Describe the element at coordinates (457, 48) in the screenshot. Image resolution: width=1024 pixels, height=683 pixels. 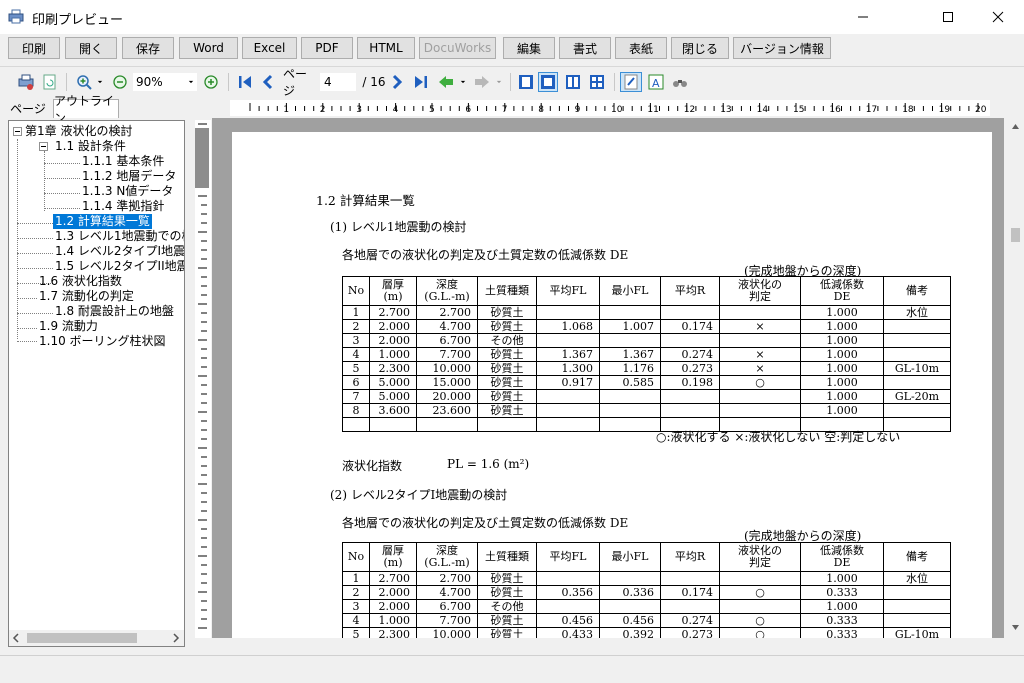
I see `docuworks-button: DocuWorks` at that location.